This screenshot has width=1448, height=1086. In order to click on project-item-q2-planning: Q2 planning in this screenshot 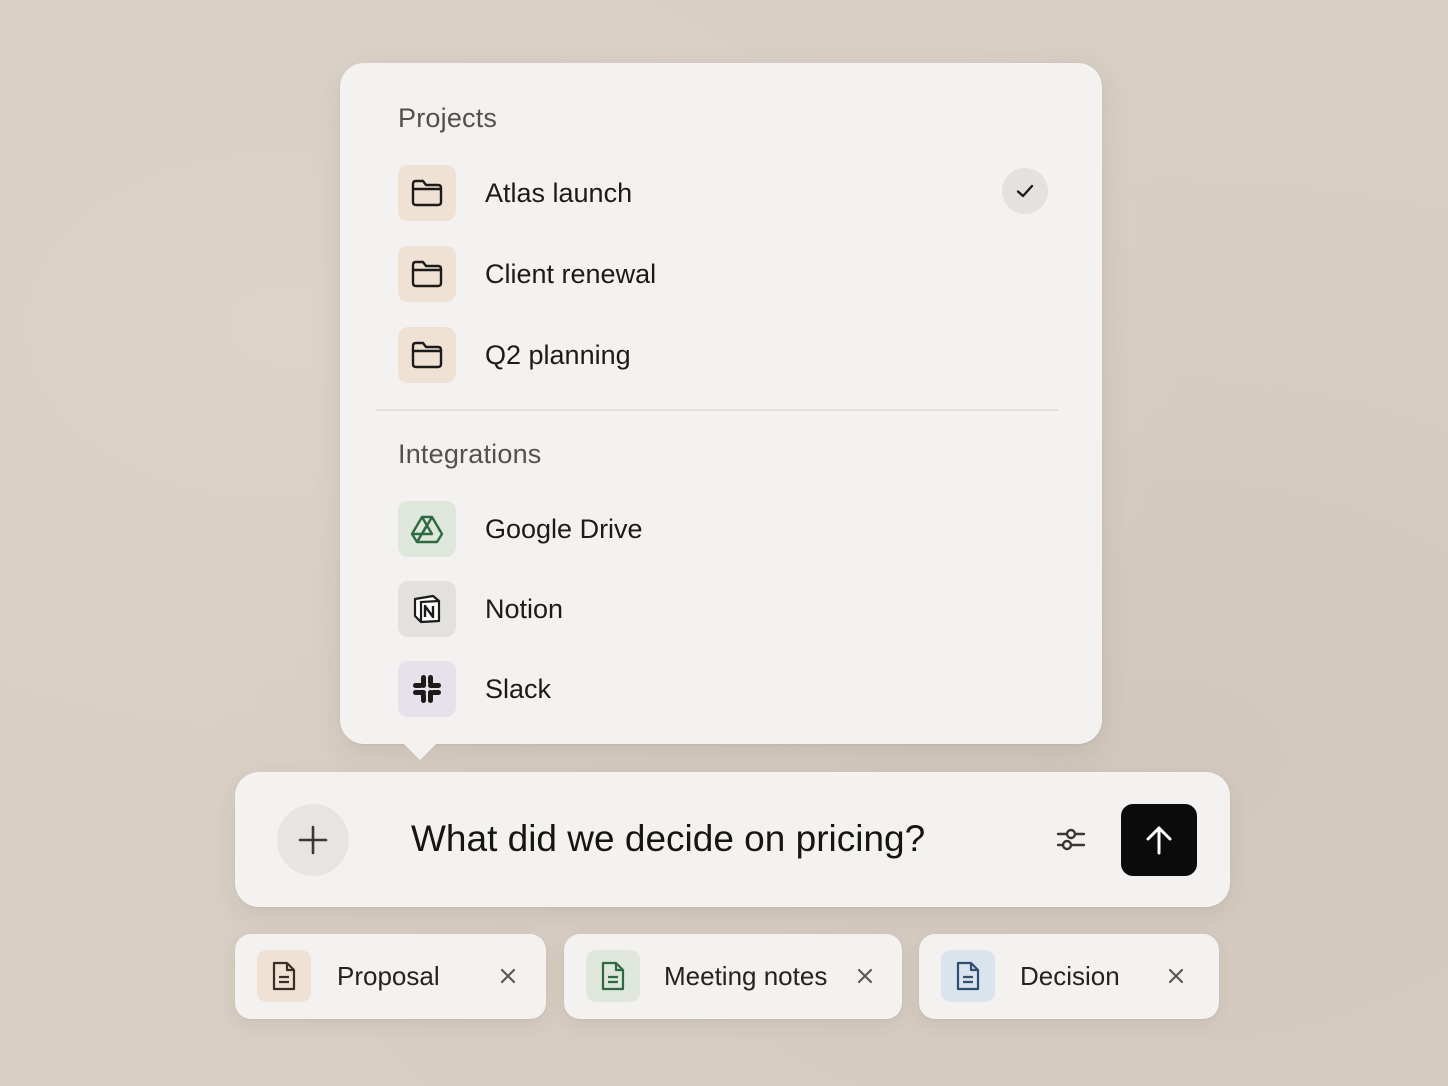, I will do `click(723, 355)`.